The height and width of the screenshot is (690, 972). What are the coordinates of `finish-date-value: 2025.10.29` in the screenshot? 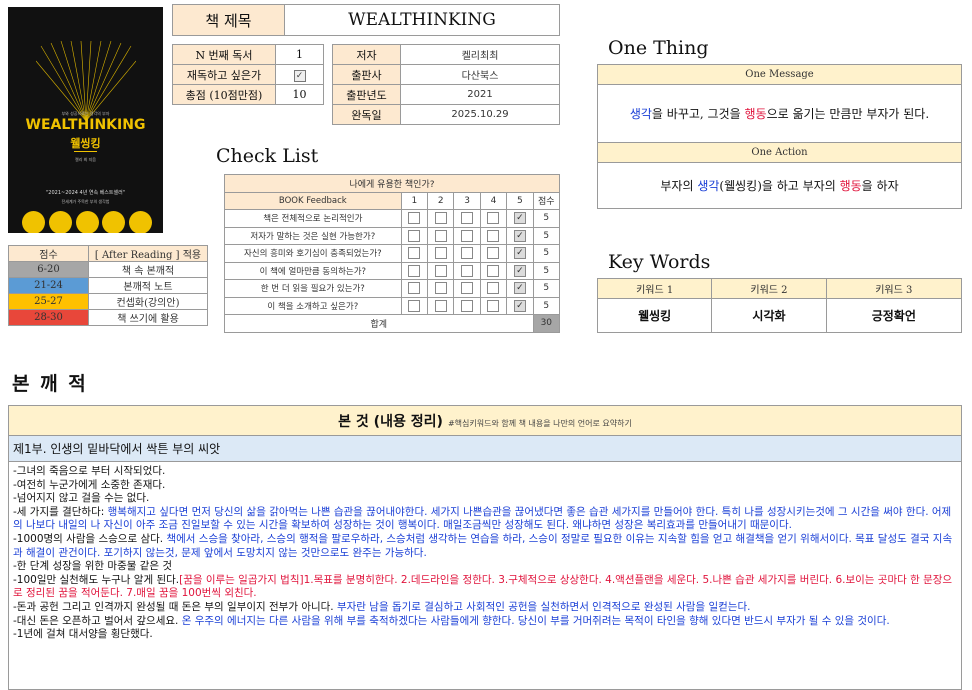 It's located at (480, 114).